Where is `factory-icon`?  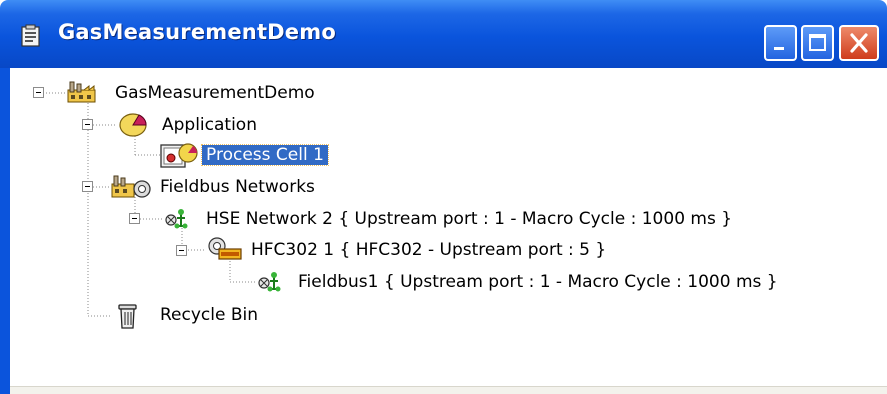 factory-icon is located at coordinates (81, 92).